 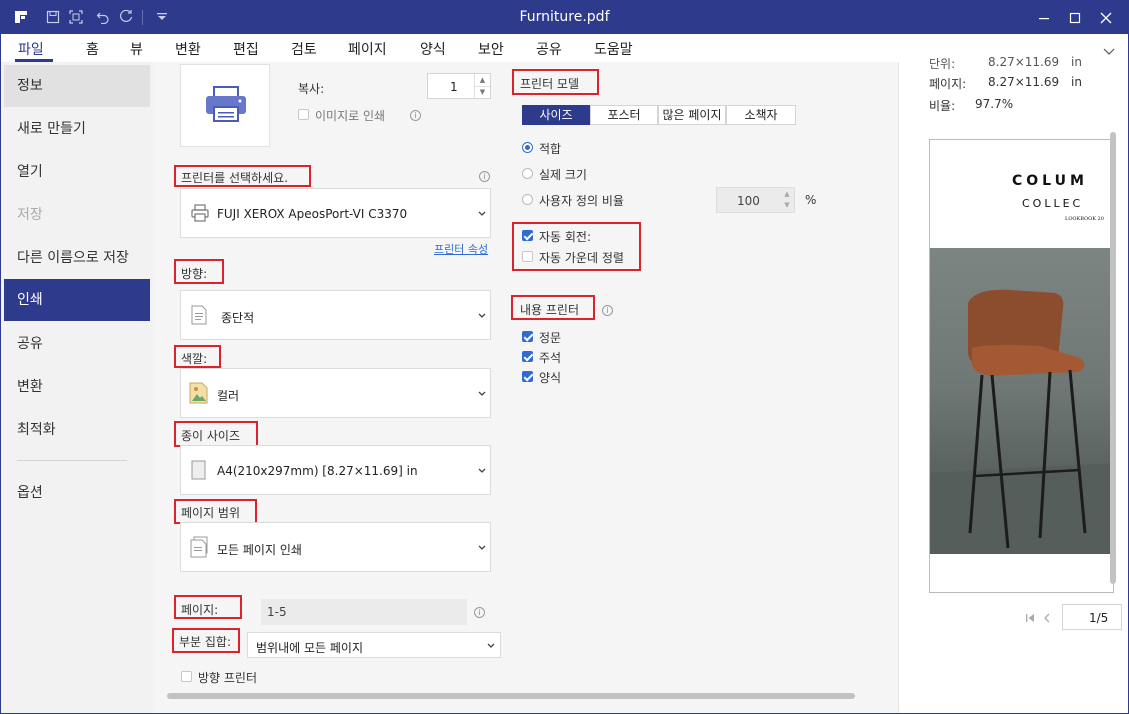 What do you see at coordinates (527, 376) in the screenshot?
I see `forms-checkbox` at bounding box center [527, 376].